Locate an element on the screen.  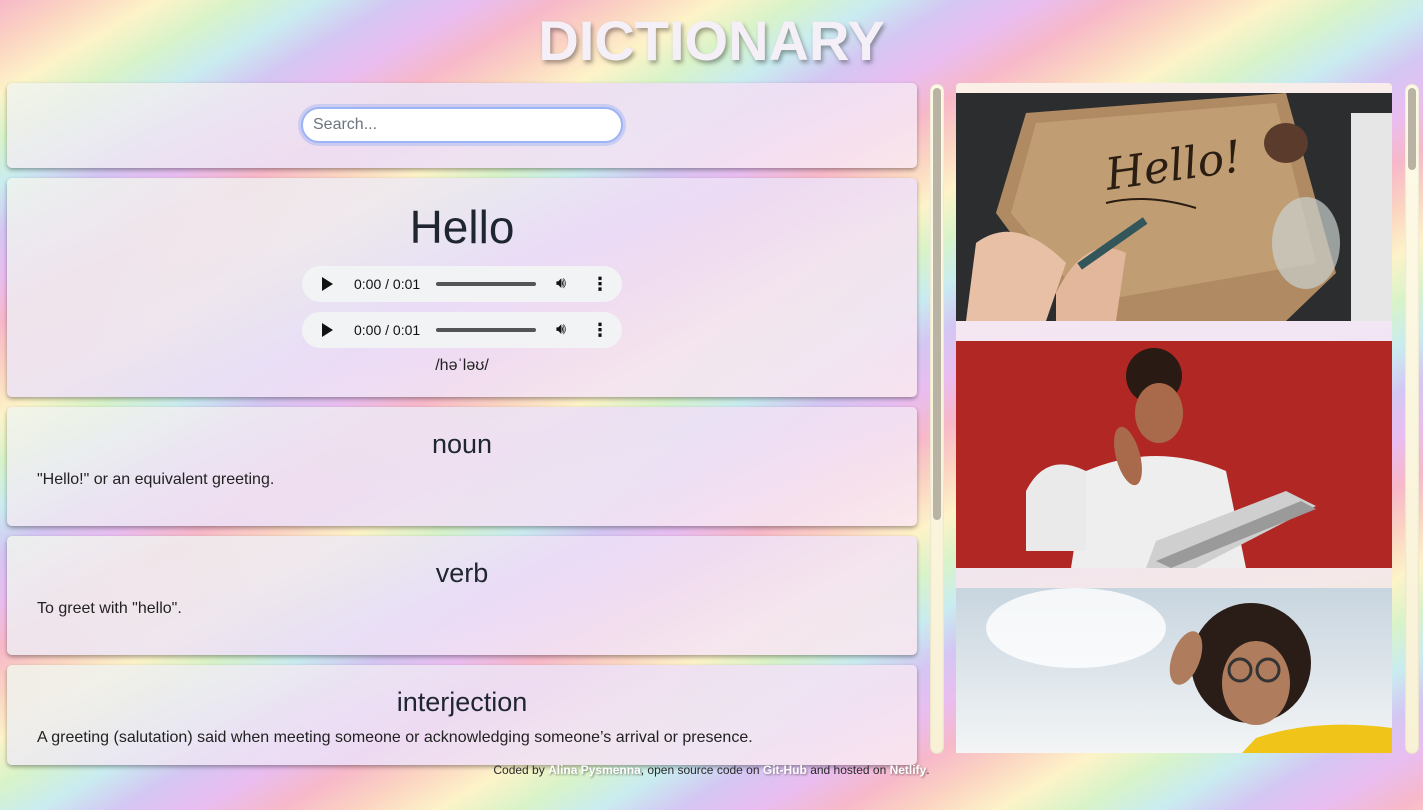
author-link: Alina Pysmenna is located at coordinates (594, 770).